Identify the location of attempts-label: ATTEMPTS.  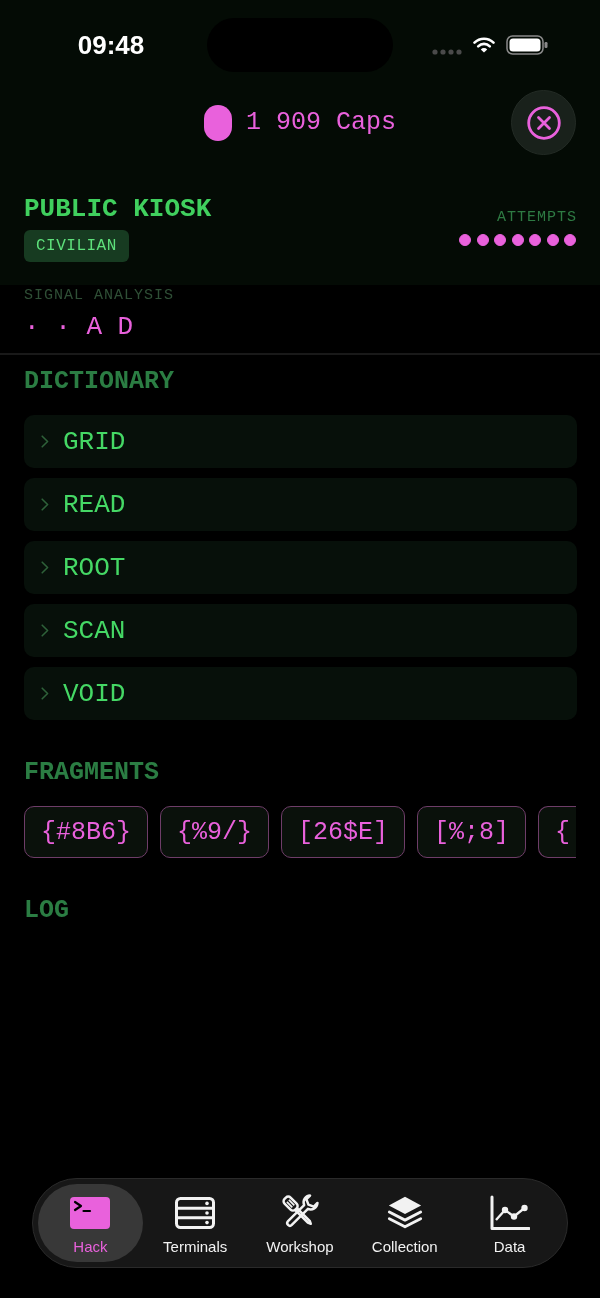
(537, 218).